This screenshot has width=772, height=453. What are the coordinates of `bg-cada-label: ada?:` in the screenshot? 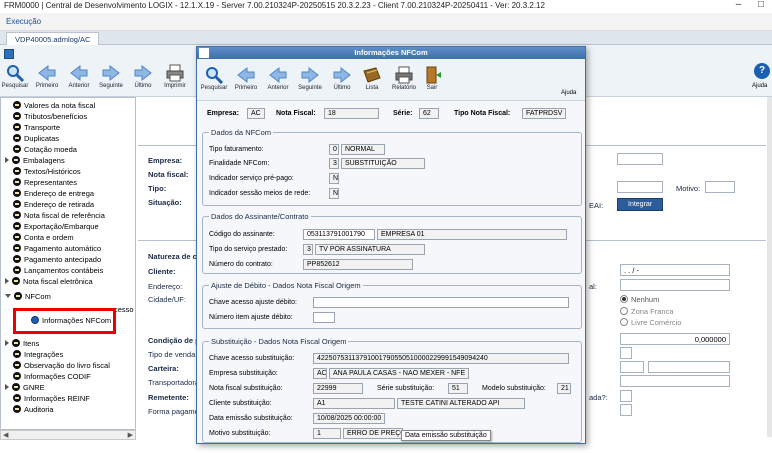 It's located at (598, 397).